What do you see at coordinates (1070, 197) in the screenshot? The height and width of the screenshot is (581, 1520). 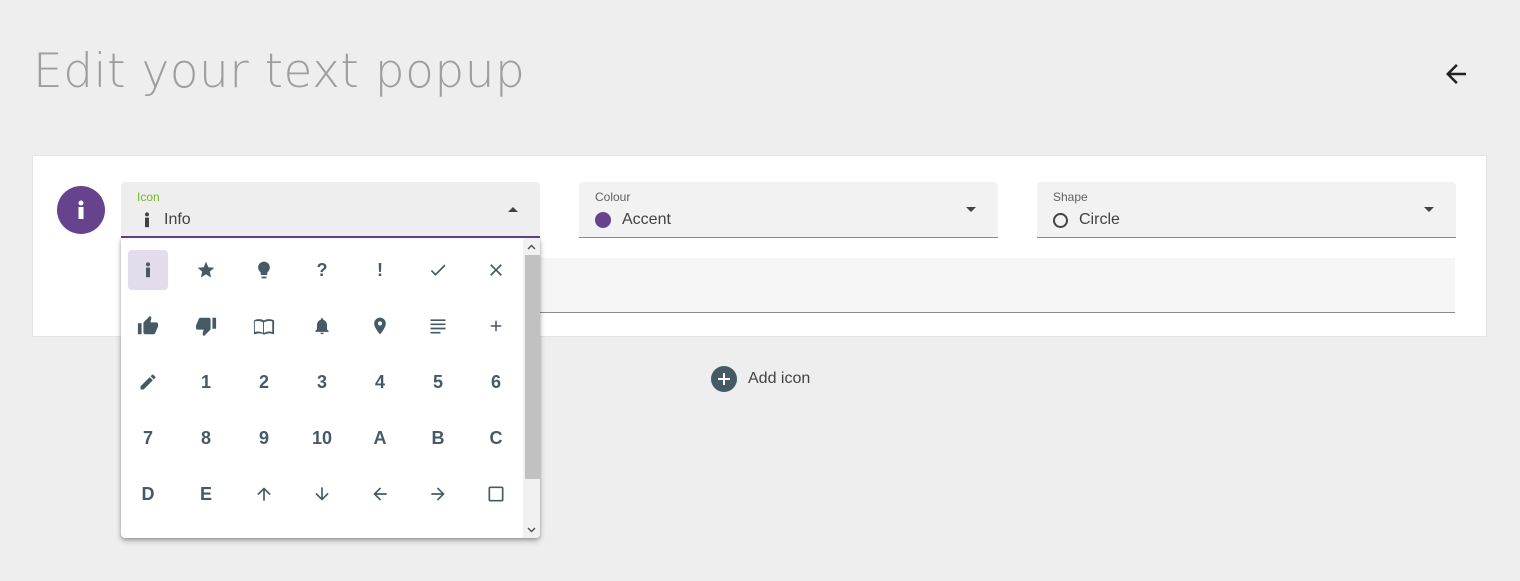 I see `shape-select-label: Shape` at bounding box center [1070, 197].